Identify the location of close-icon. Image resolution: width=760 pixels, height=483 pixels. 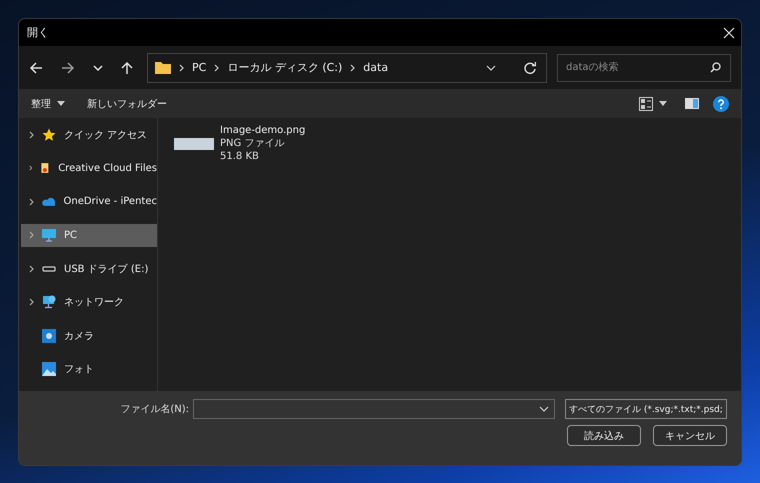
(729, 32).